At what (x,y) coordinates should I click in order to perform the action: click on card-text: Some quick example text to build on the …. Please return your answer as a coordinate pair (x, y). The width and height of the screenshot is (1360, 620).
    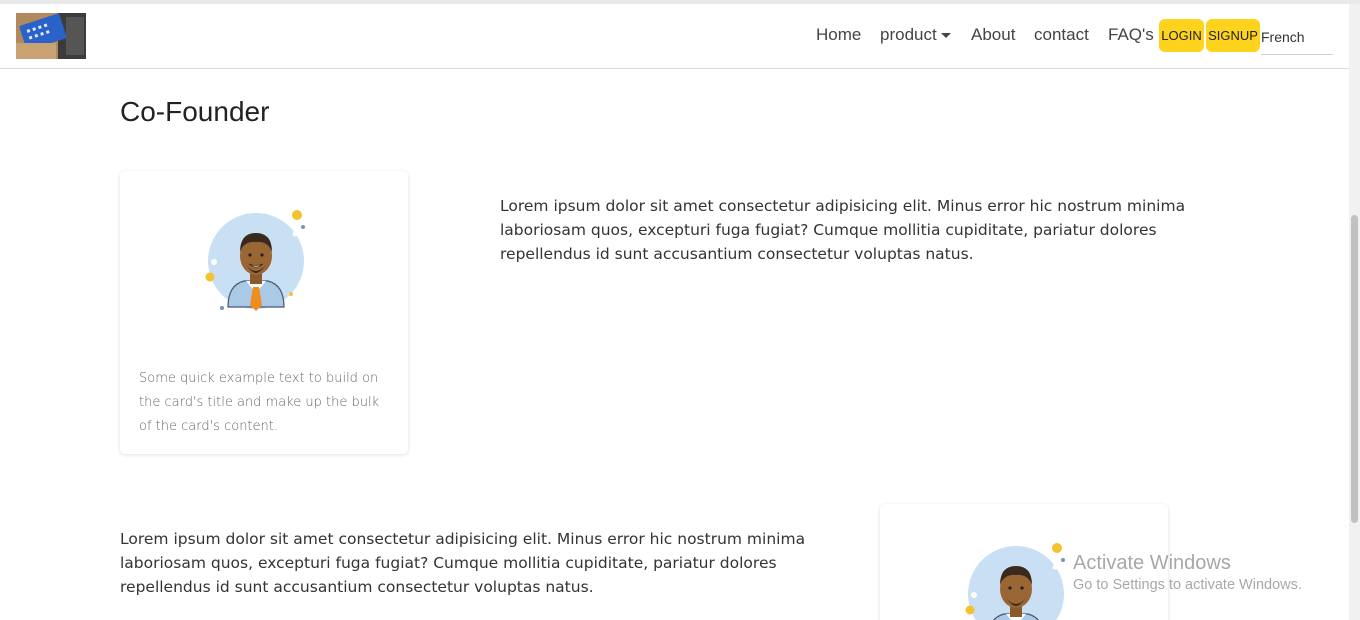
    Looking at the image, I should click on (259, 402).